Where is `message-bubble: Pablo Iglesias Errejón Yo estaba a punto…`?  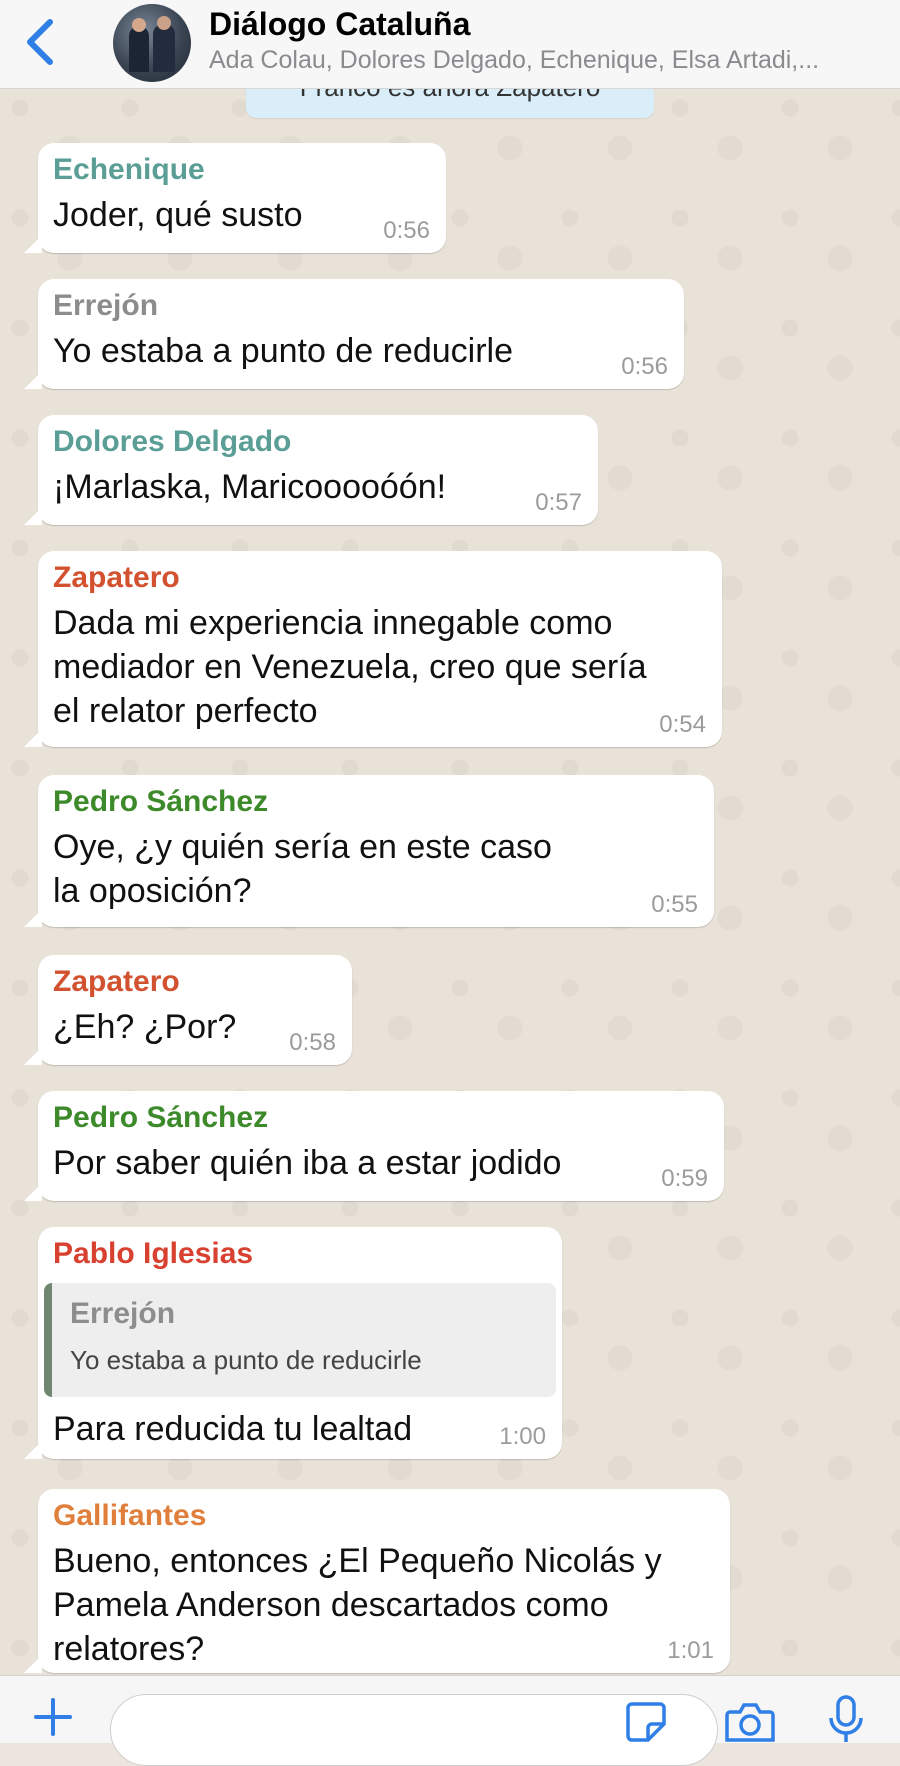 message-bubble: Pablo Iglesias Errejón Yo estaba a punto… is located at coordinates (293, 1343).